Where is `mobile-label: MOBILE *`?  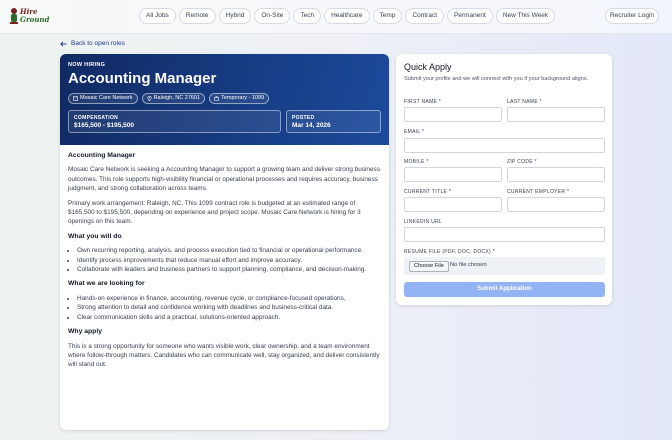 mobile-label: MOBILE * is located at coordinates (416, 162).